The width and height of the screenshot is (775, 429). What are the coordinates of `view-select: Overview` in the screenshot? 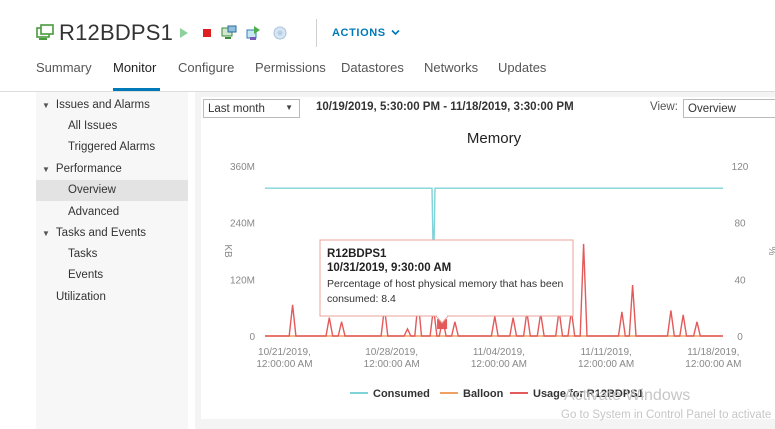 It's located at (729, 108).